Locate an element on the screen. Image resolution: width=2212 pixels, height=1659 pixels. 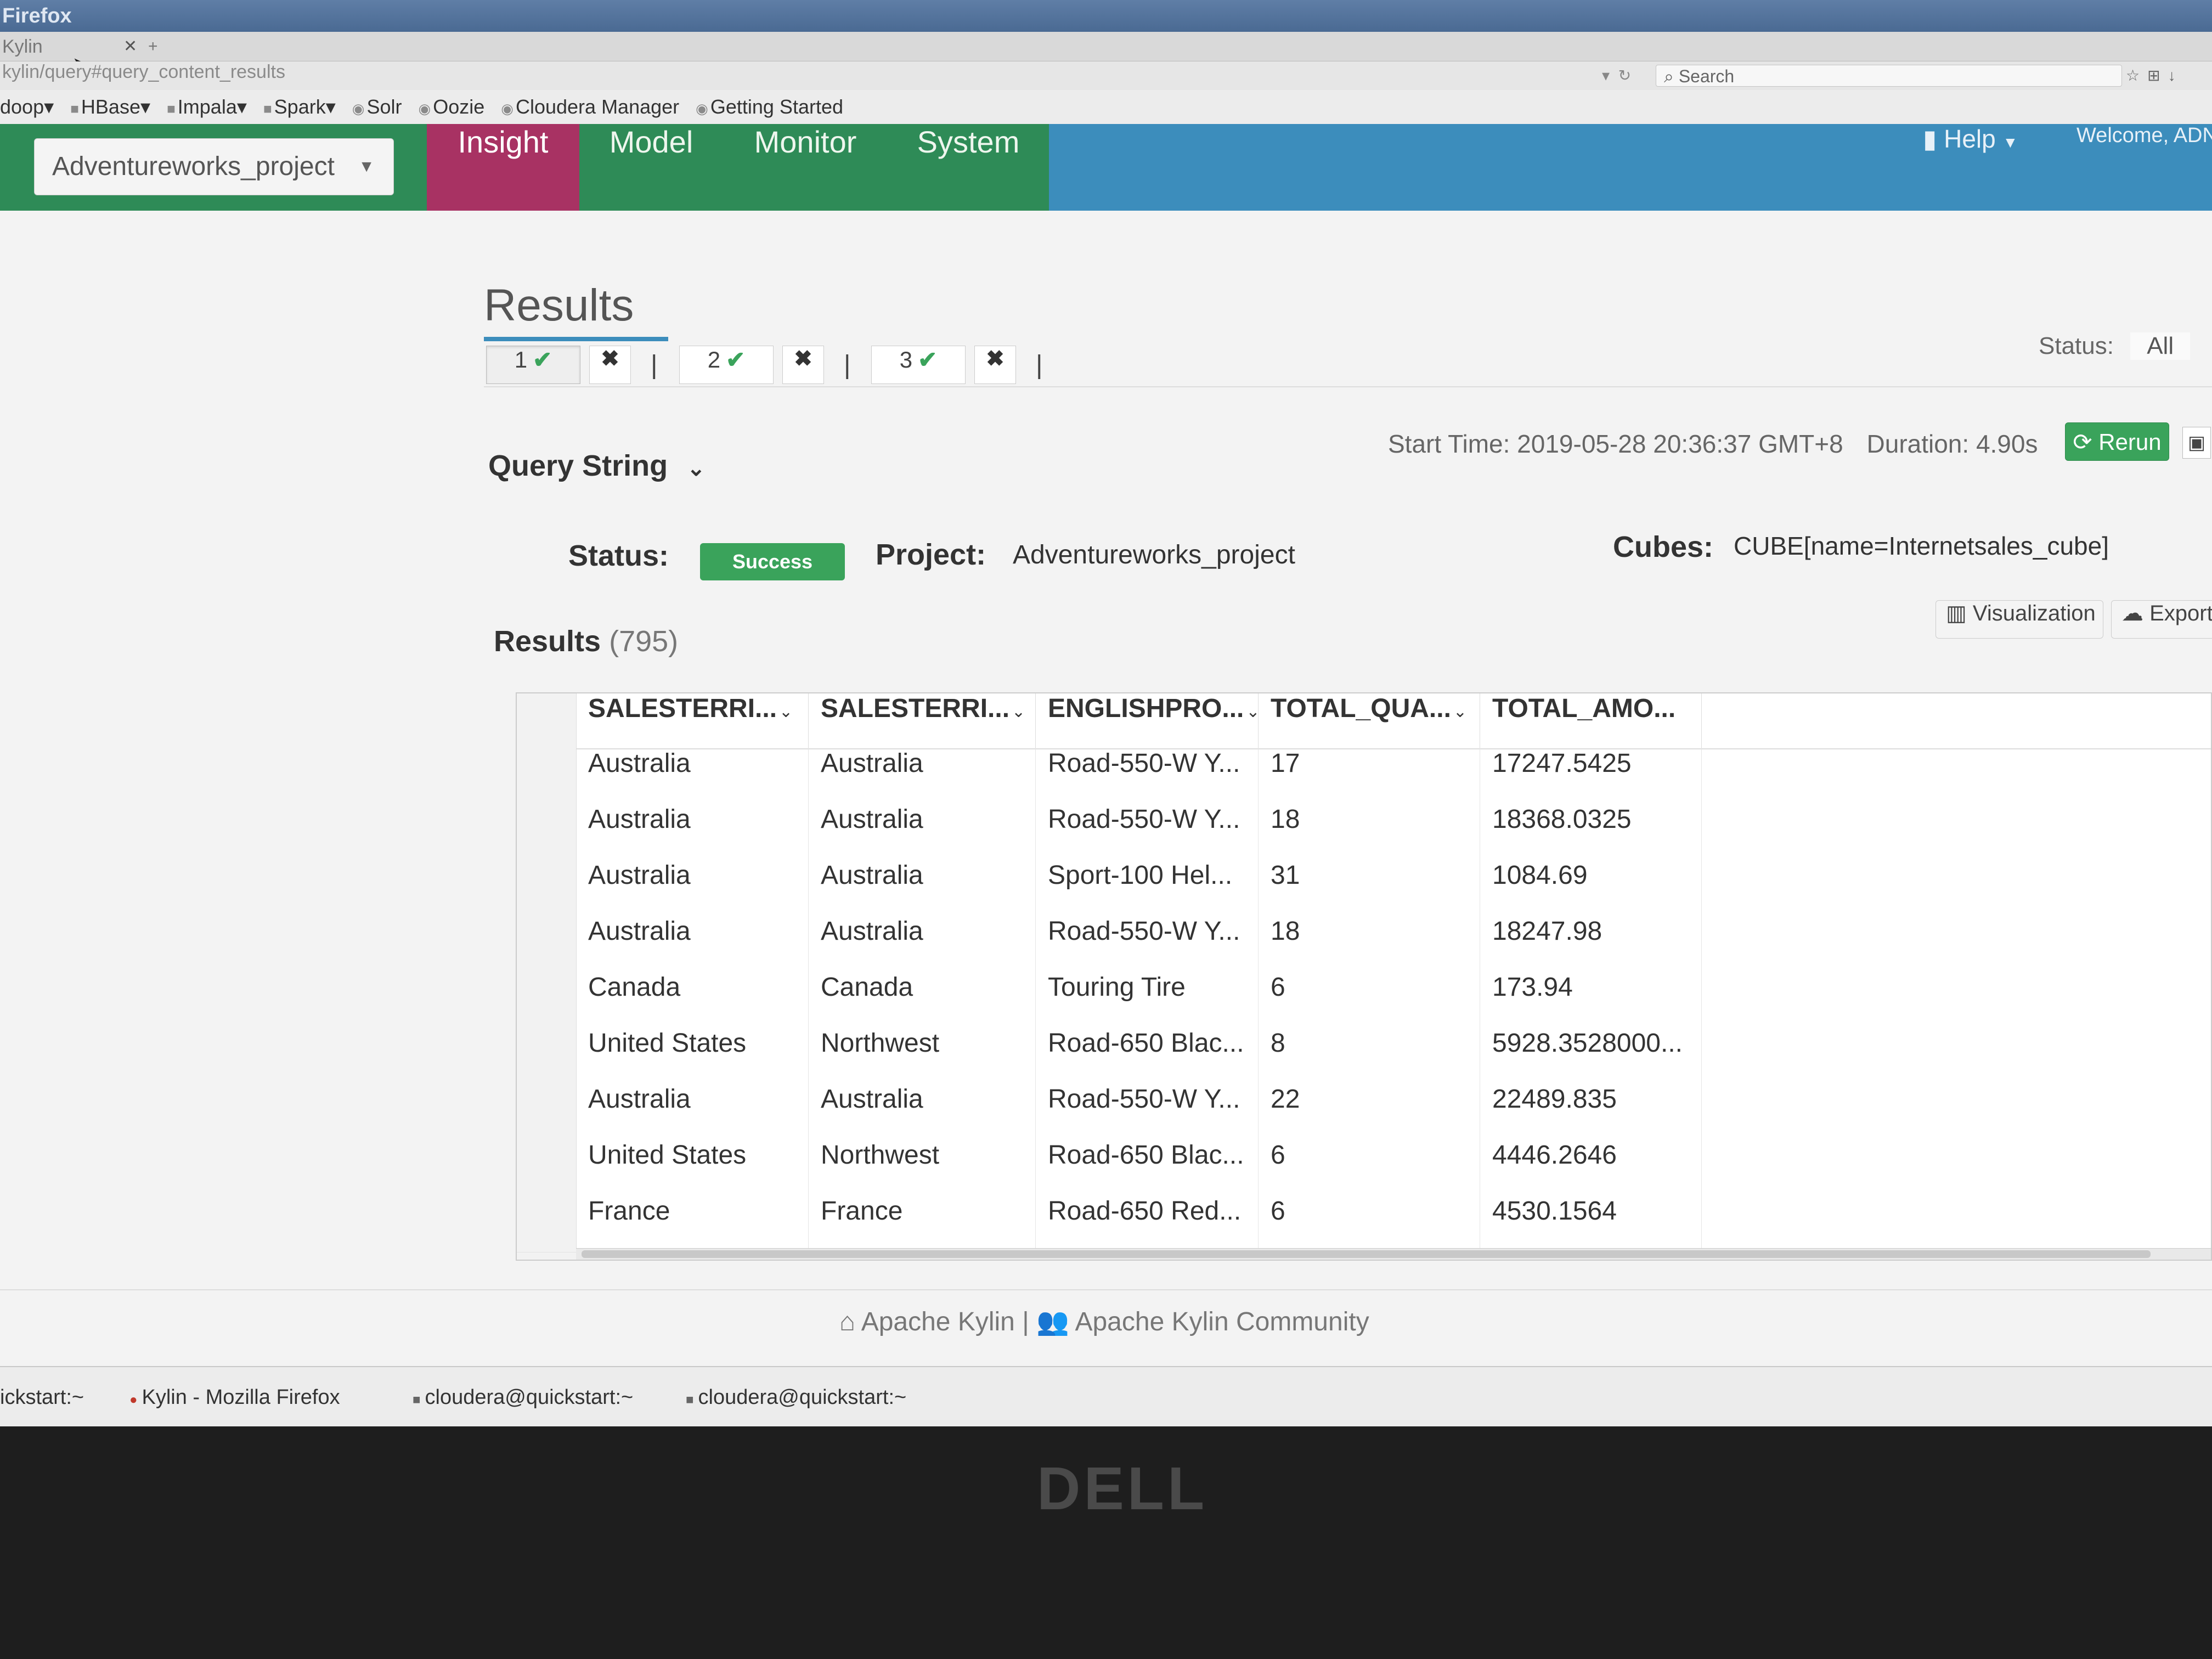
bookmark-item: ◉ Getting Started is located at coordinates (770, 107).